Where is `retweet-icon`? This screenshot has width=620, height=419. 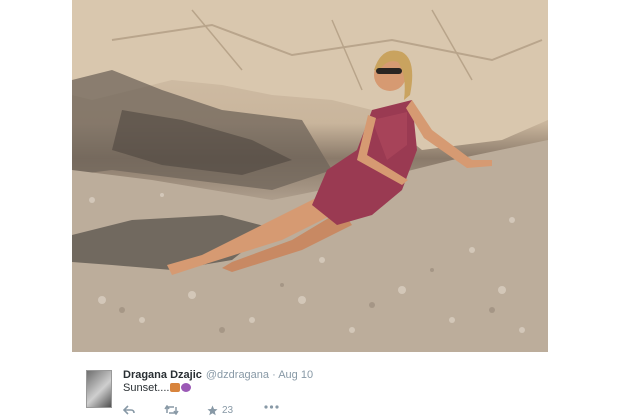 retweet-icon is located at coordinates (171, 410).